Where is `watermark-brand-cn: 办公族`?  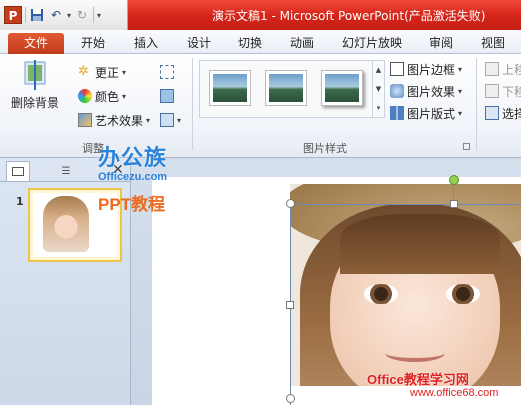 watermark-brand-cn: 办公族 is located at coordinates (133, 157).